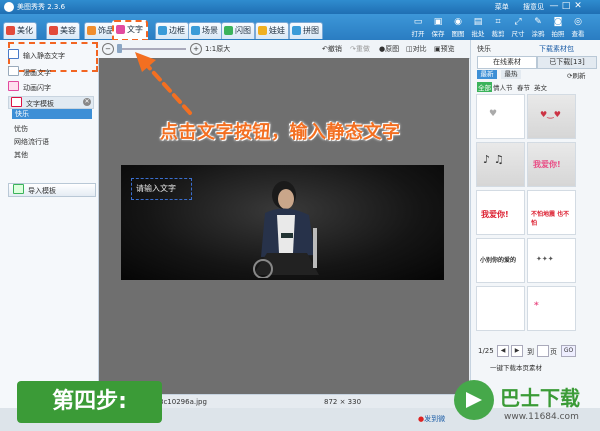 This screenshot has height=431, width=600. Describe the element at coordinates (541, 417) in the screenshot. I see `watermark-url: www.11684.com` at that location.